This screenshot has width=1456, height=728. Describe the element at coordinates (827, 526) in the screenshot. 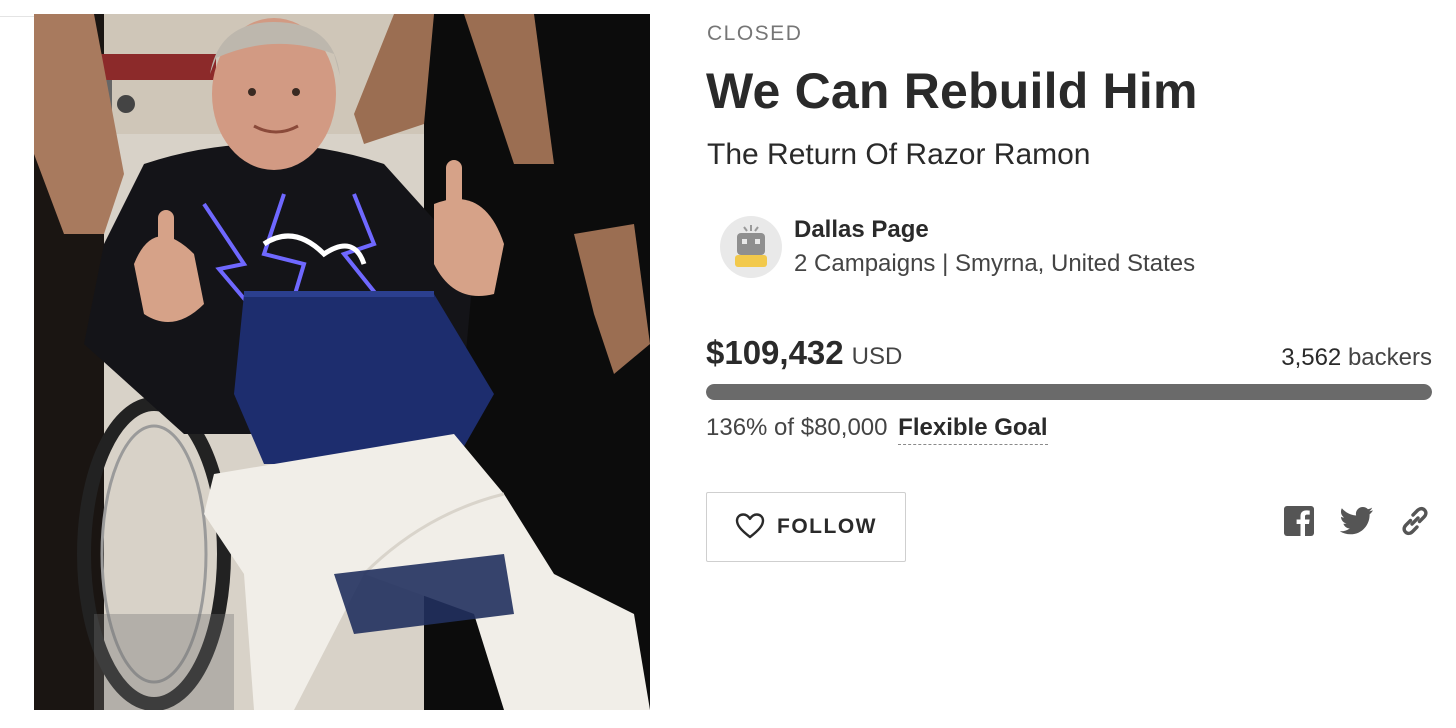

I see `follow-button-label: FOLLOW` at that location.